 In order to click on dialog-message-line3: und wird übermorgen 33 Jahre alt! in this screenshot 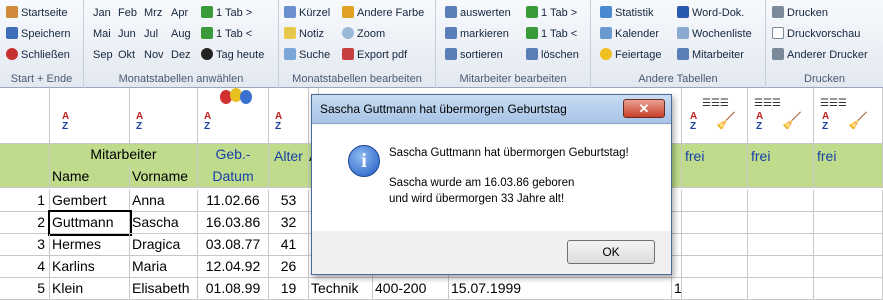, I will do `click(477, 199)`.